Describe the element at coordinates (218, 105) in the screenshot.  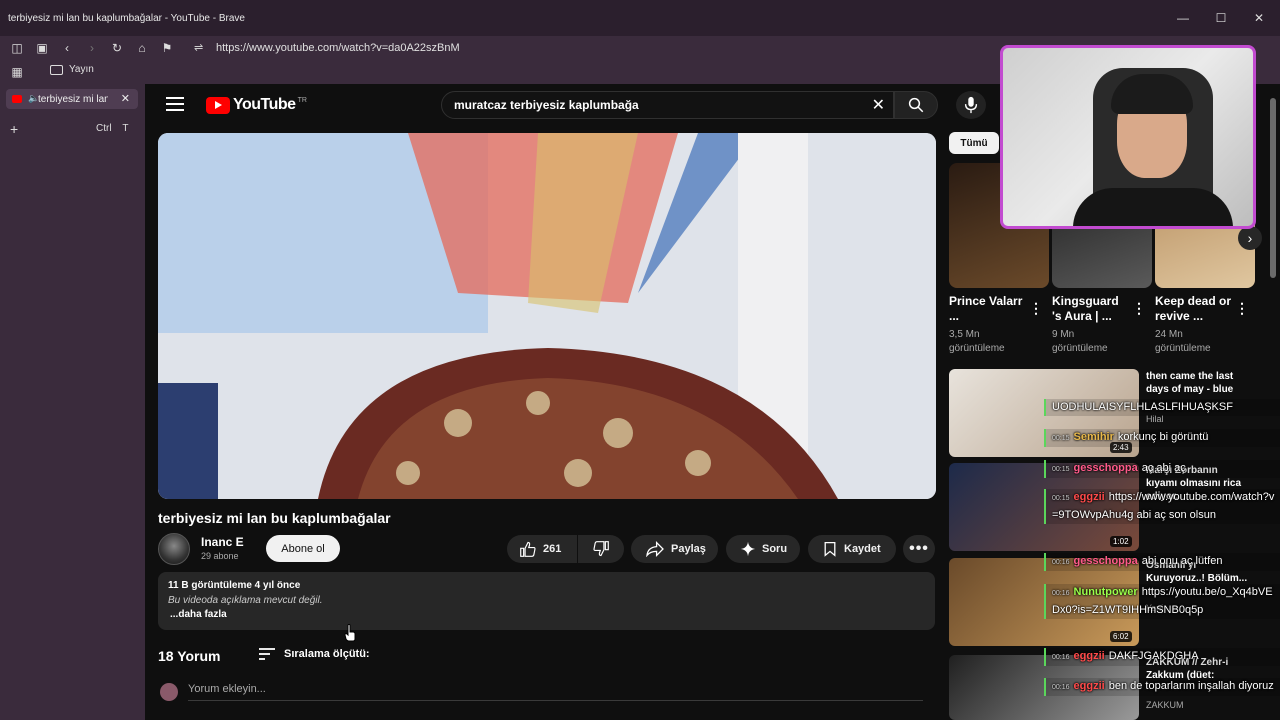
I see `youtube-play-icon` at that location.